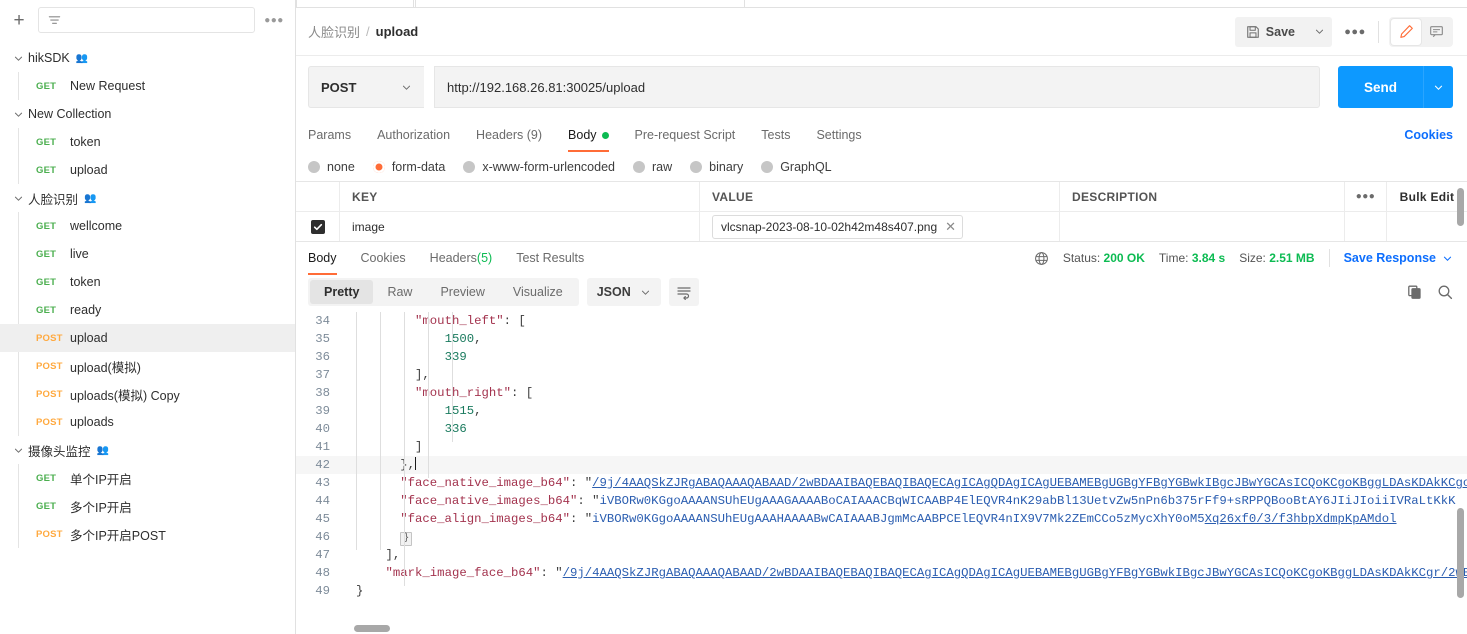 This screenshot has height=634, width=1467. I want to click on body-mode-graphql: GraphQL, so click(796, 167).